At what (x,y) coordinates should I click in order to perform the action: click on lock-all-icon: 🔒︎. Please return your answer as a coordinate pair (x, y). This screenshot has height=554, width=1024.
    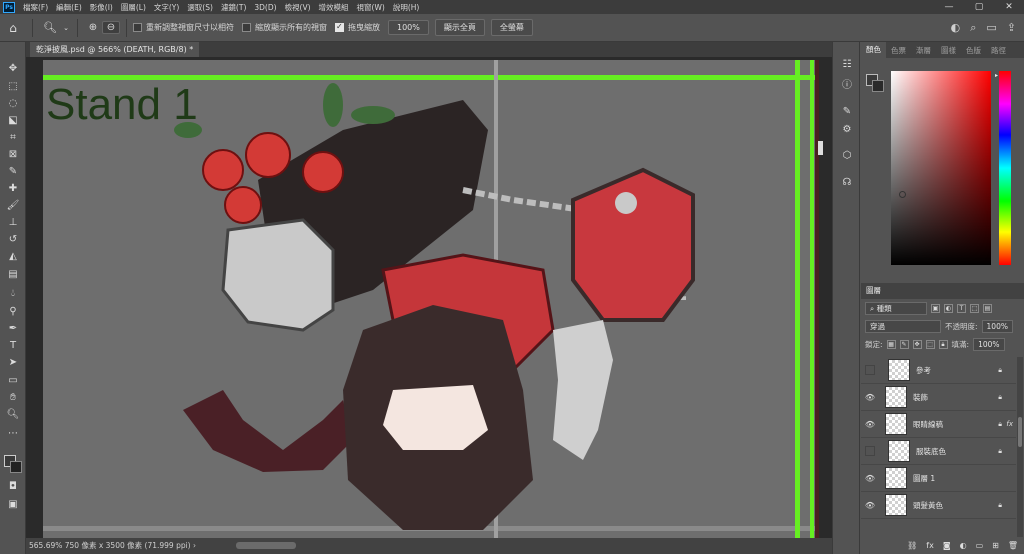
    Looking at the image, I should click on (943, 344).